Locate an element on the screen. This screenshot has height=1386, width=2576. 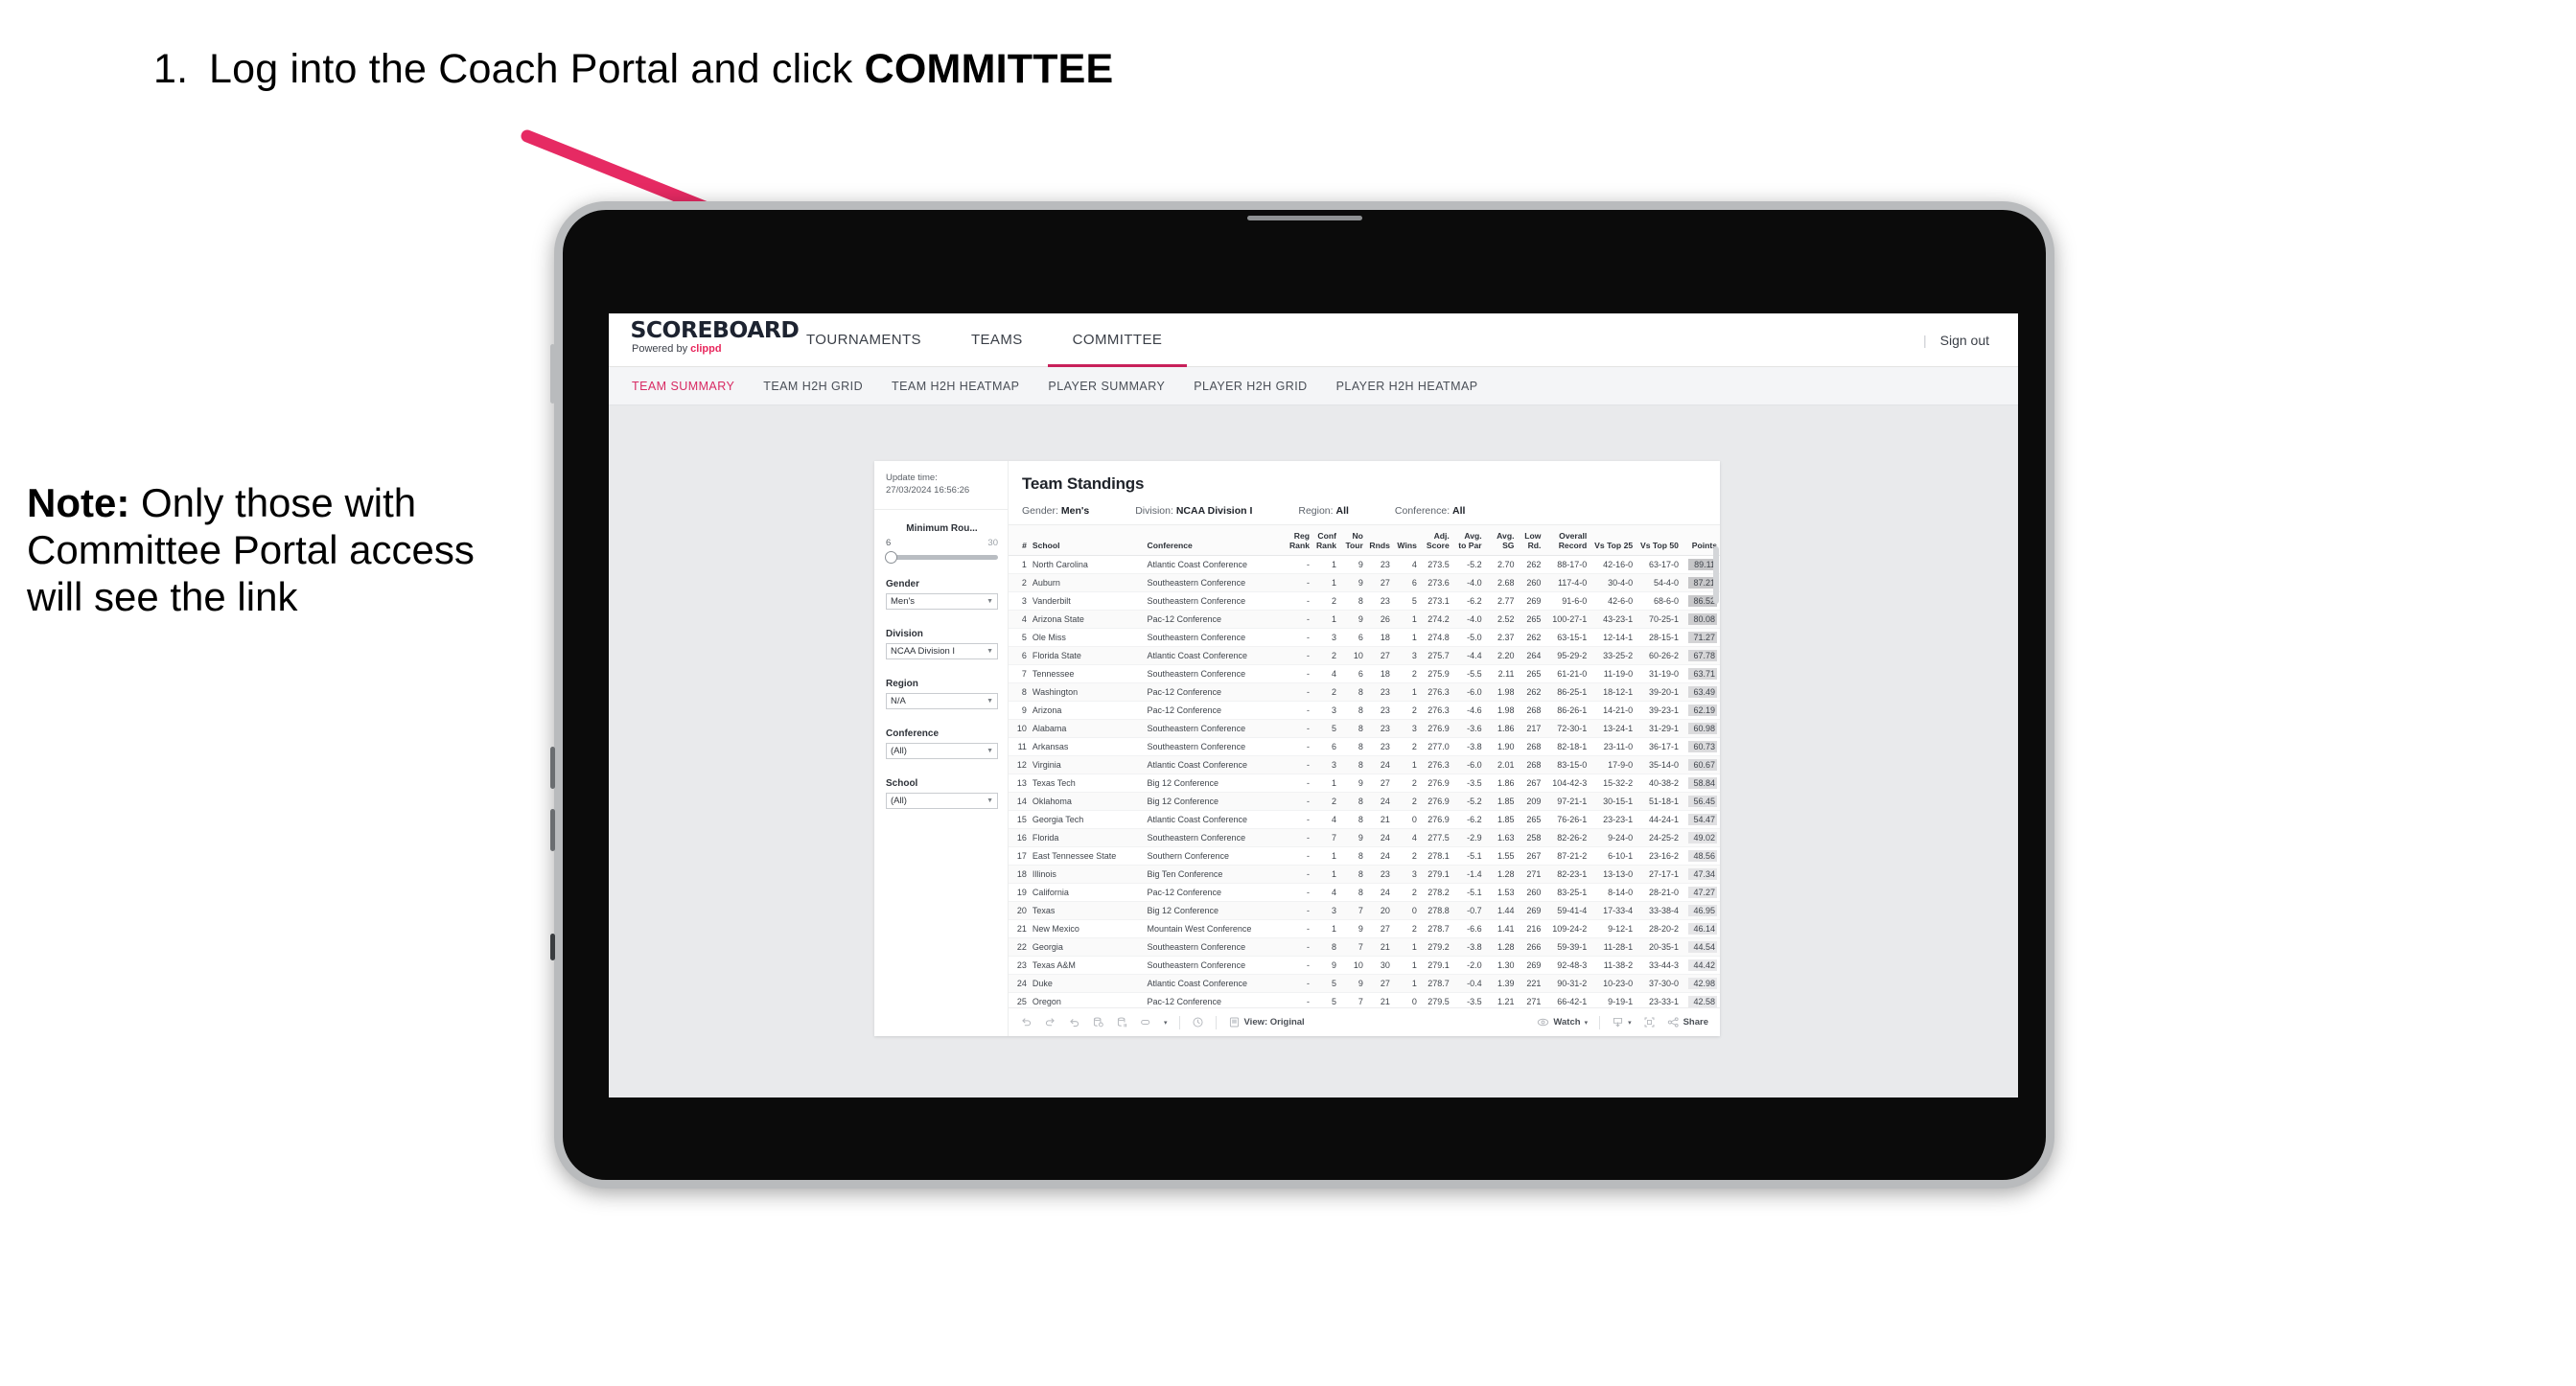
revert-icon is located at coordinates (1074, 1022).